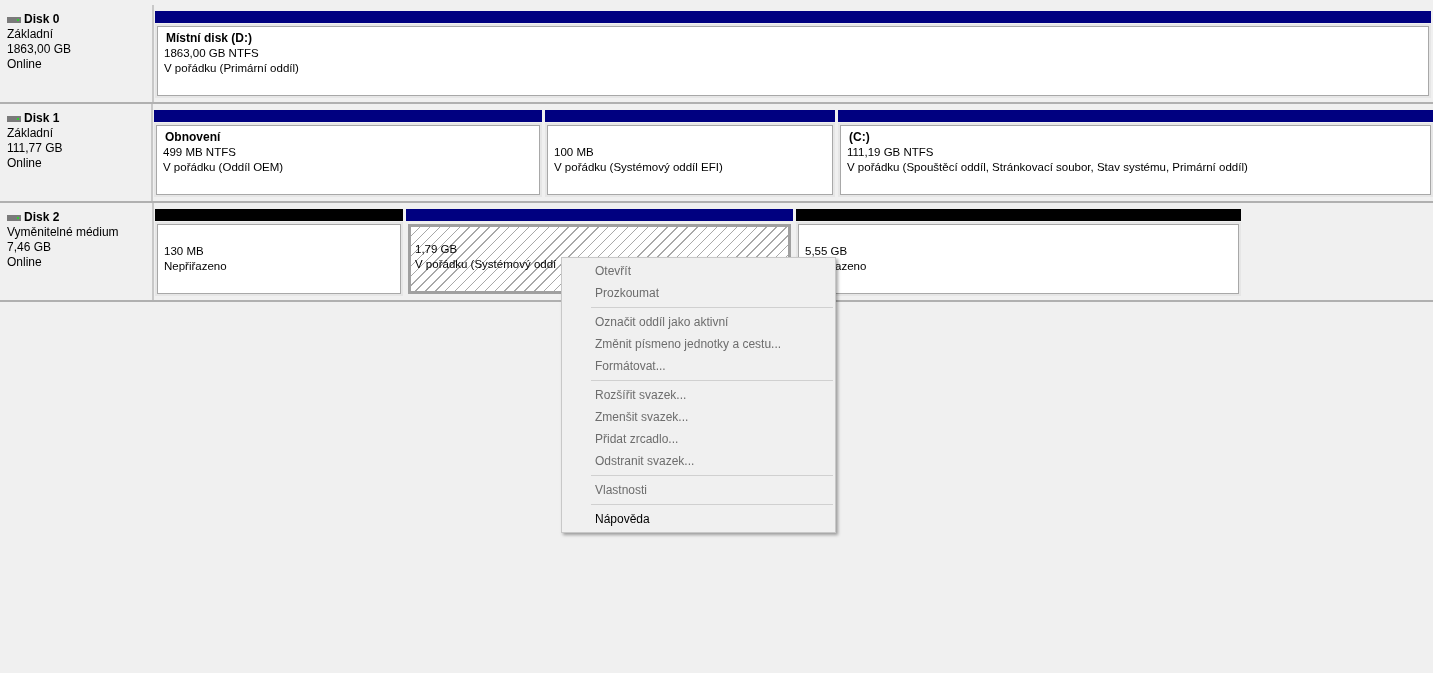 The height and width of the screenshot is (673, 1433). I want to click on disk-name: Disk 0, so click(42, 19).